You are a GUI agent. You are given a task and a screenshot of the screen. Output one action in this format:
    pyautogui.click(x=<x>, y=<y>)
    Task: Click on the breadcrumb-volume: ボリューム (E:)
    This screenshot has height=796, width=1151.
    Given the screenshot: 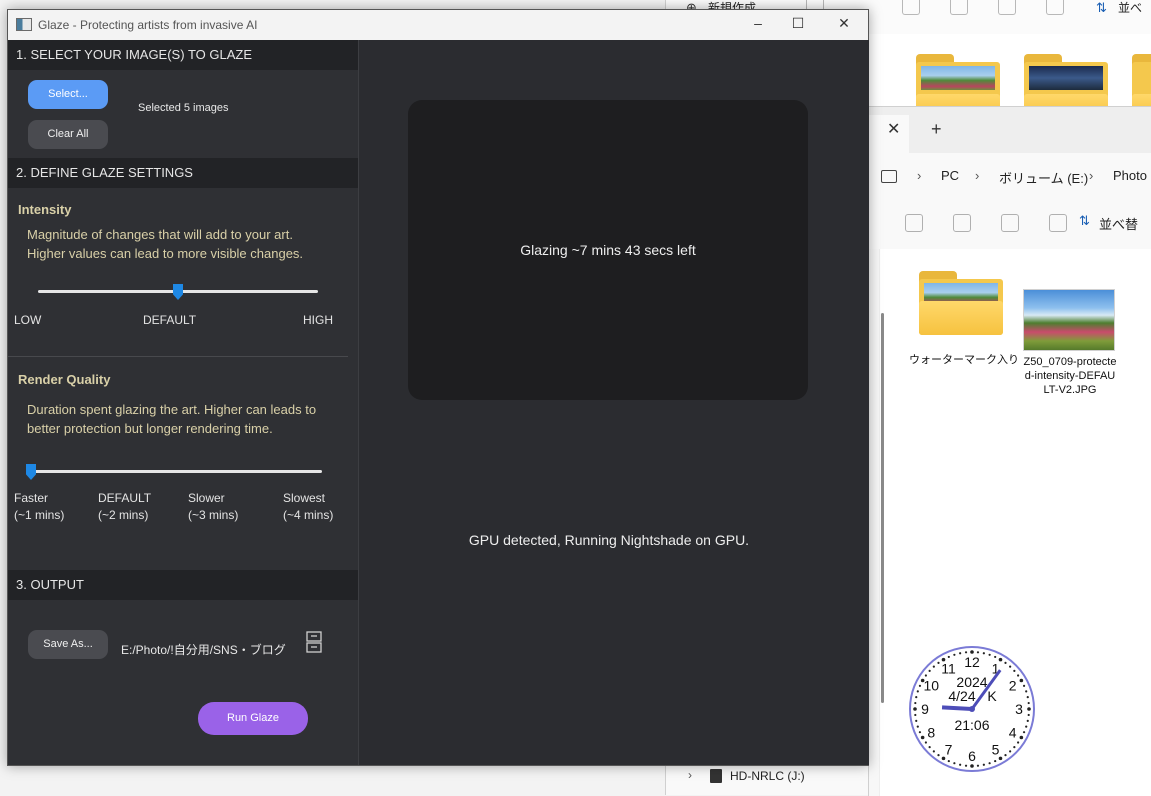 What is the action you would take?
    pyautogui.click(x=1043, y=177)
    